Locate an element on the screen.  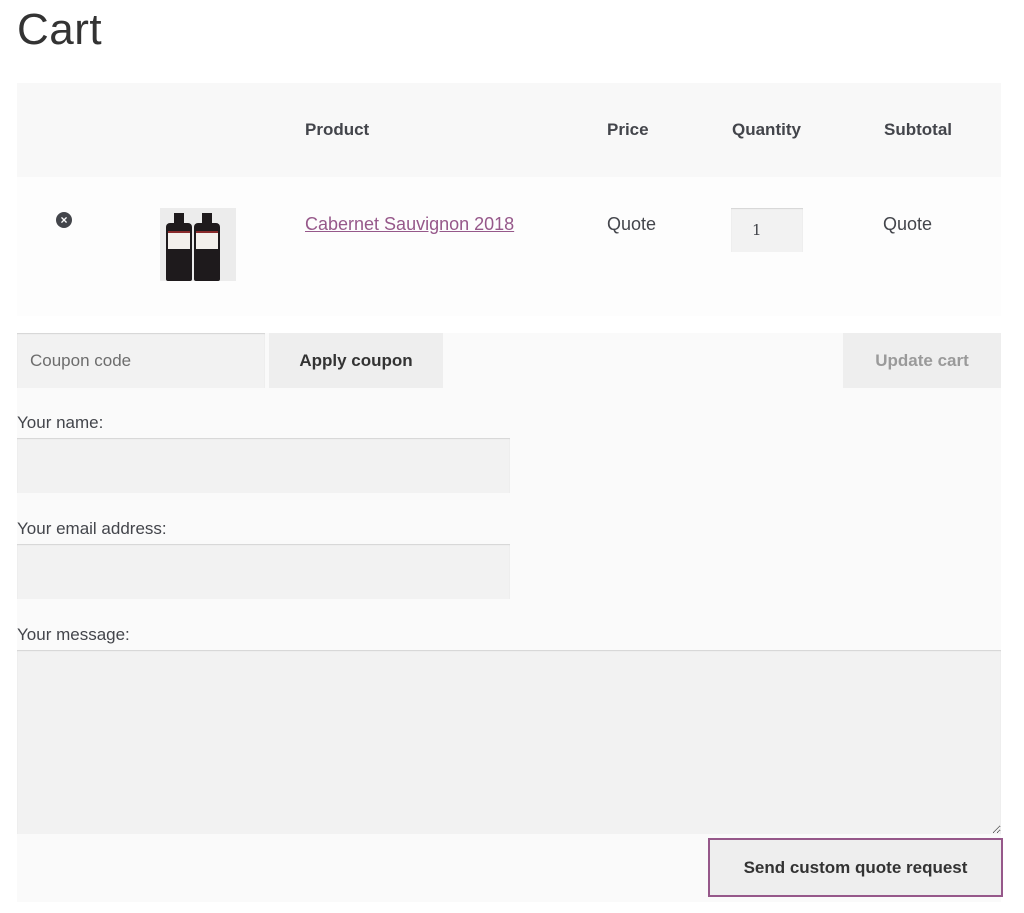
product-thumbnail is located at coordinates (198, 244).